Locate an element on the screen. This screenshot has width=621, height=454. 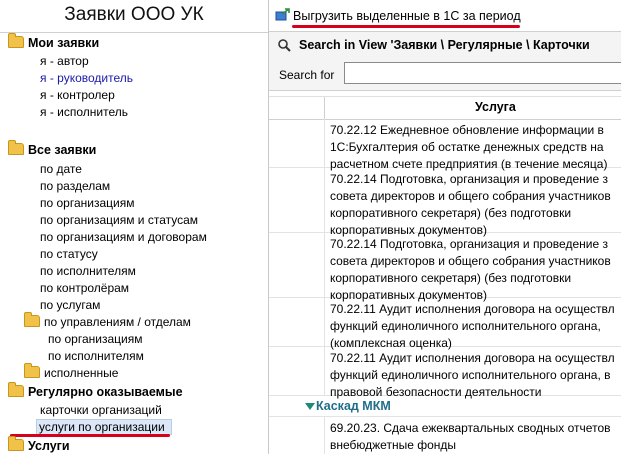
toolbar: Выгрузить выделенные в 1С за период is located at coordinates (445, 16).